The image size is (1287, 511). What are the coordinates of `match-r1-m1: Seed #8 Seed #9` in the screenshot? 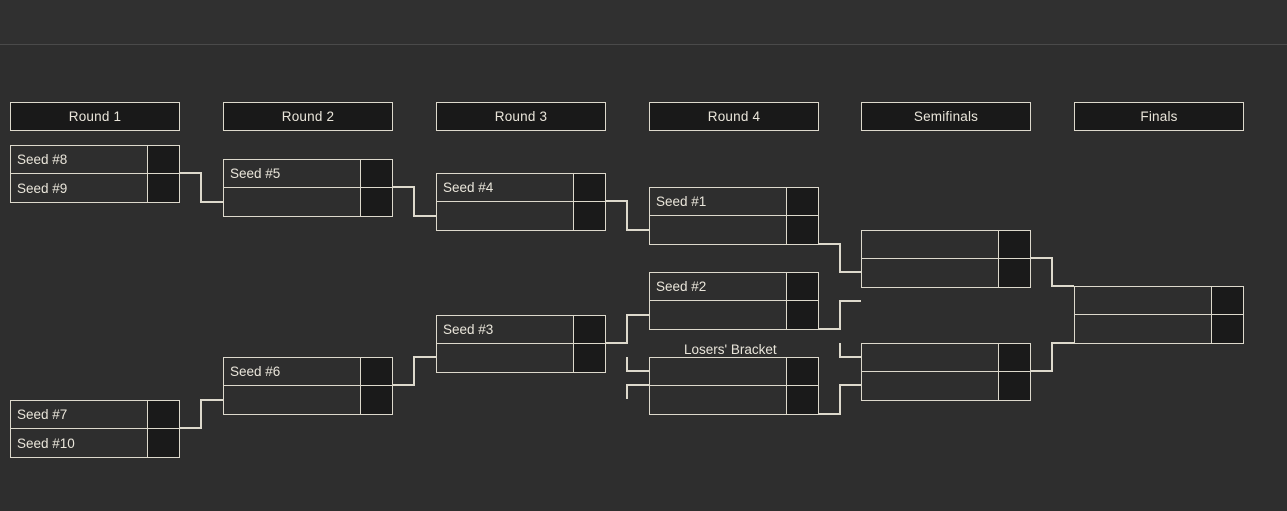 It's located at (95, 174).